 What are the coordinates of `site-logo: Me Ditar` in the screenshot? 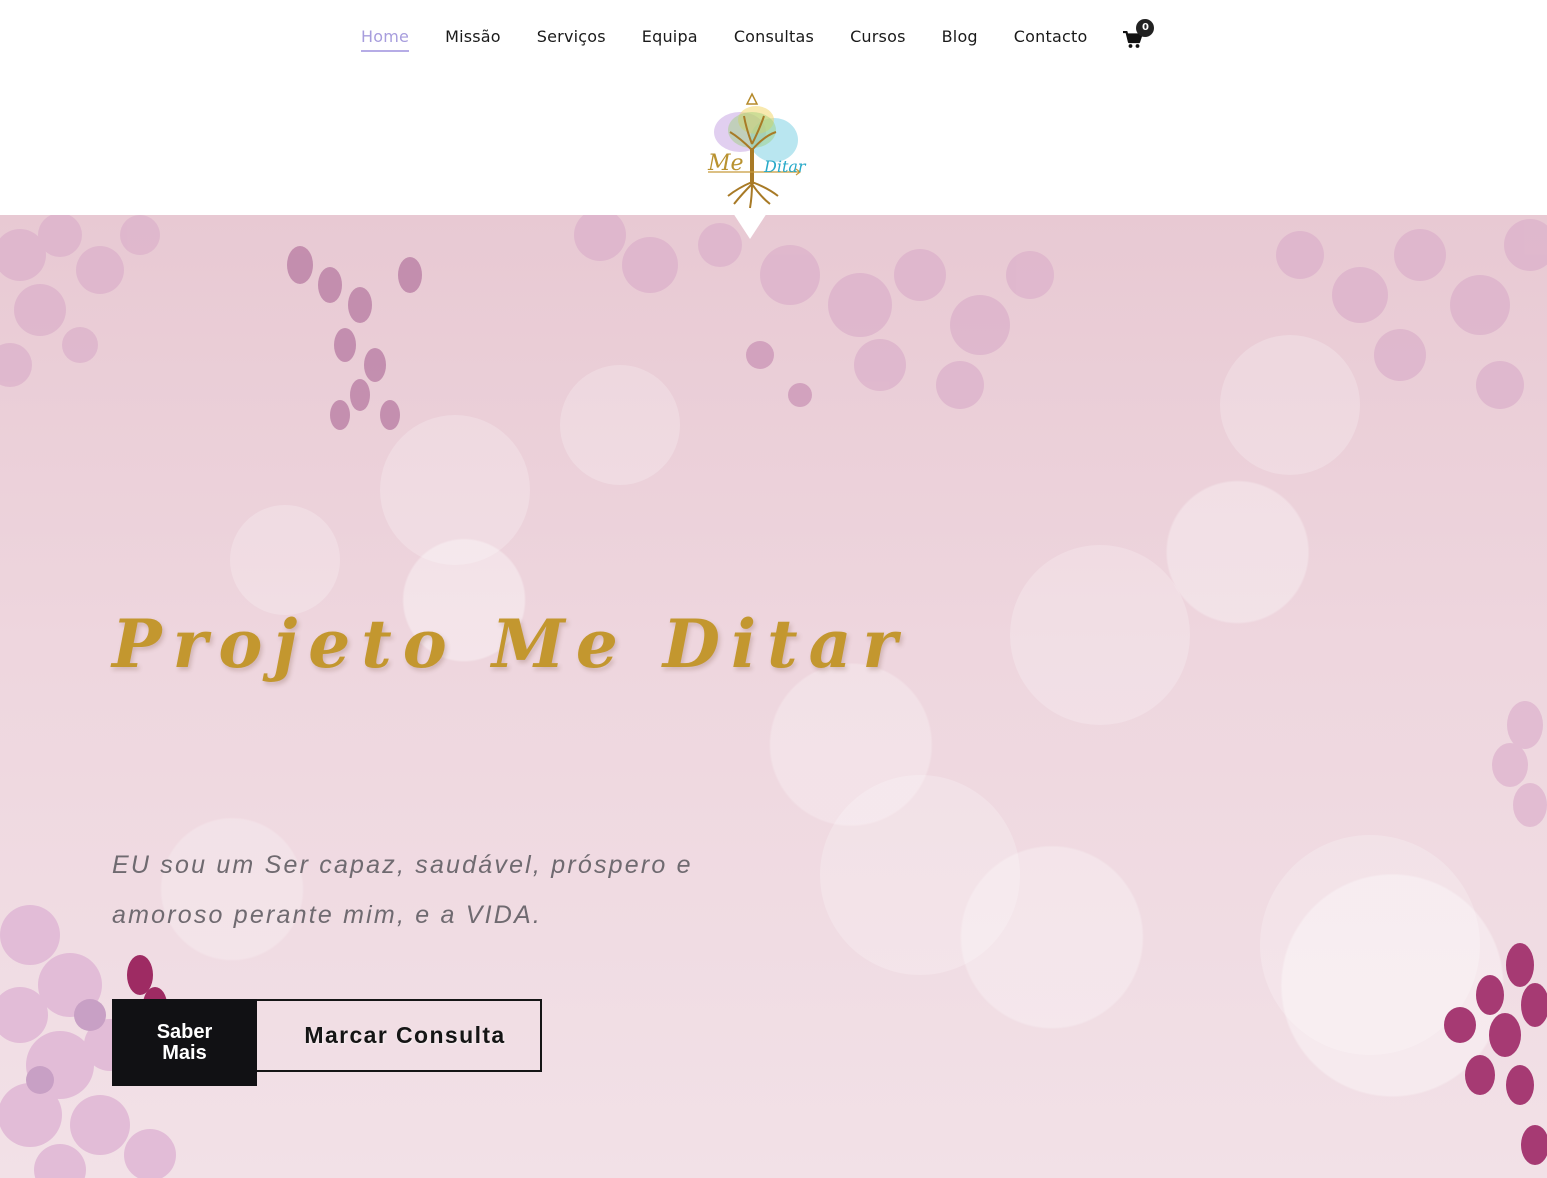 It's located at (754, 151).